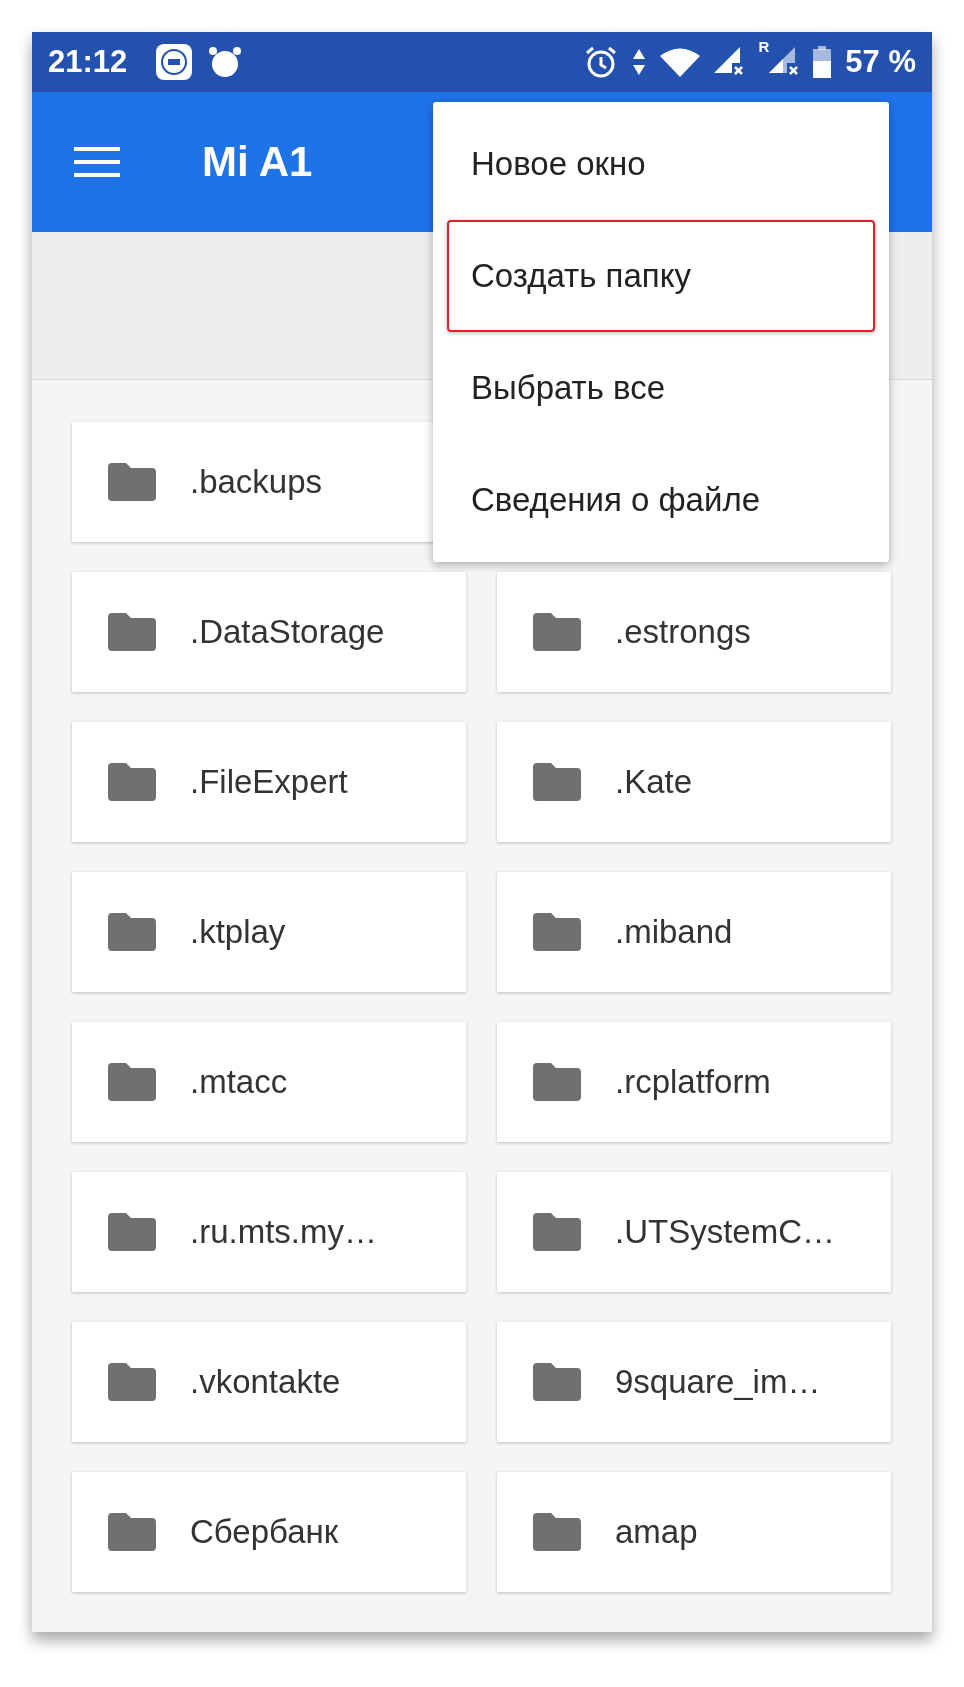 This screenshot has width=964, height=1687. Describe the element at coordinates (764, 46) in the screenshot. I see `roaming-indicator: R` at that location.